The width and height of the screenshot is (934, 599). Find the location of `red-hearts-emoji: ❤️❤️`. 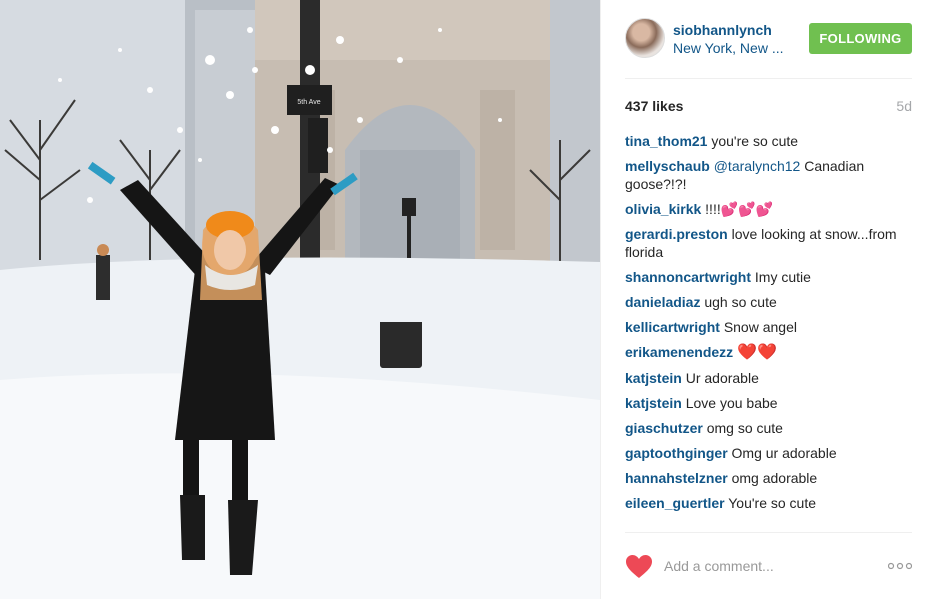

red-hearts-emoji: ❤️❤️ is located at coordinates (757, 352).